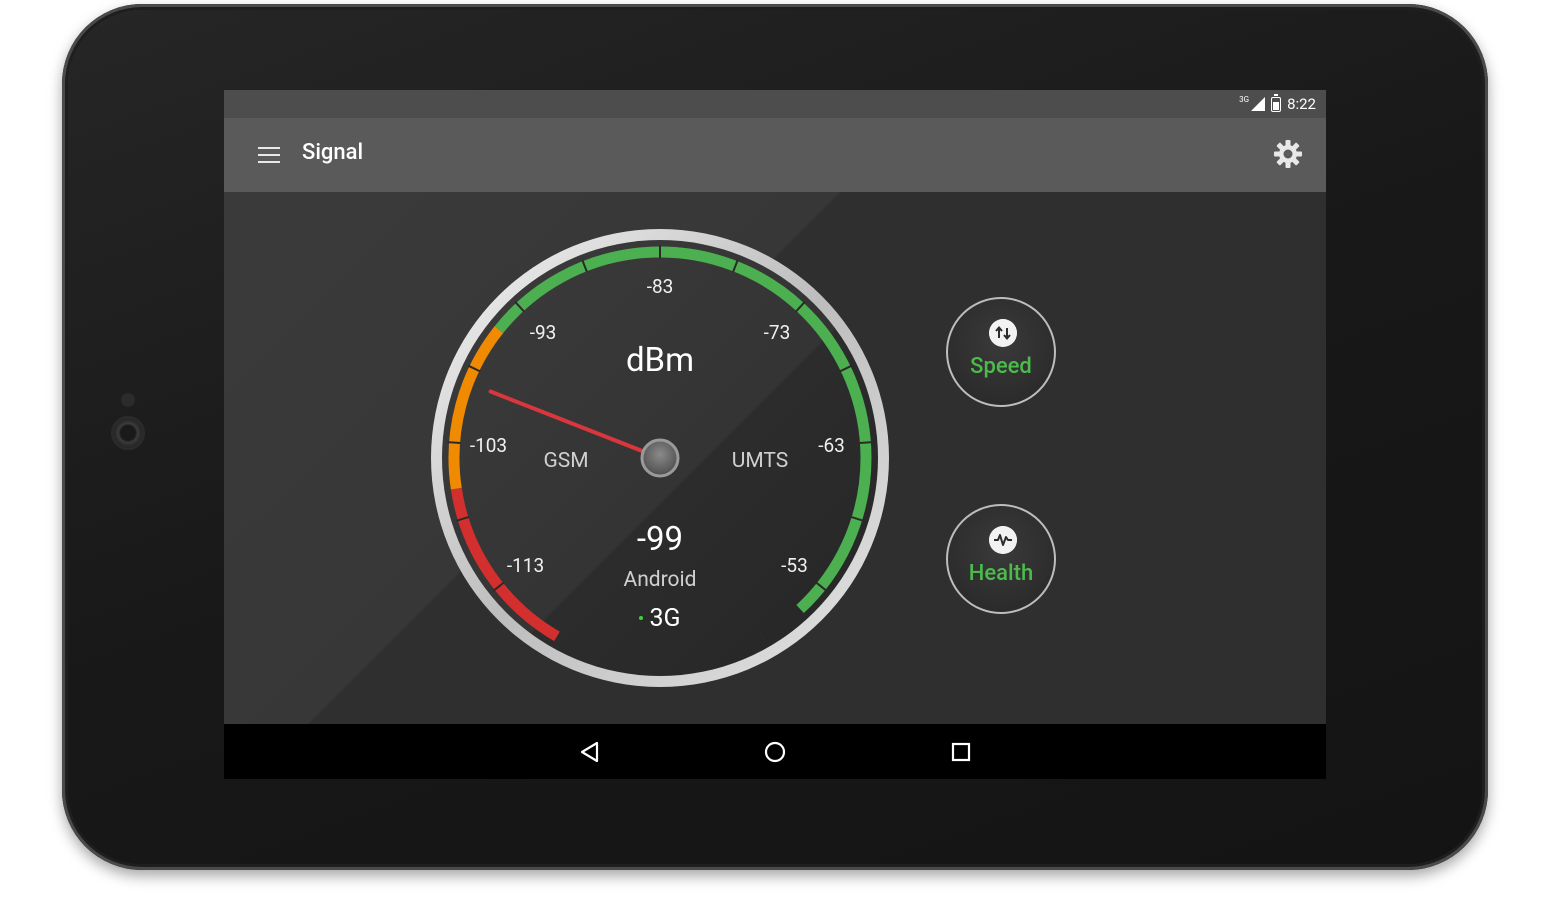 The image size is (1553, 900). I want to click on status-bar: 3G 8:22, so click(775, 104).